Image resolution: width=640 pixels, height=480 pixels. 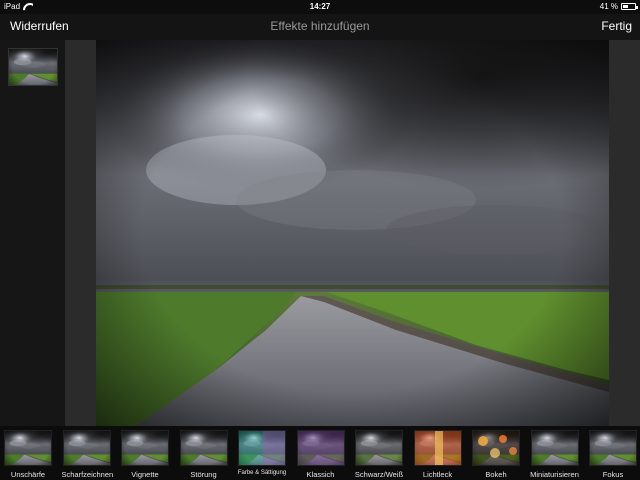 I want to click on page-title: Effekte hinzufügen, so click(x=320, y=26).